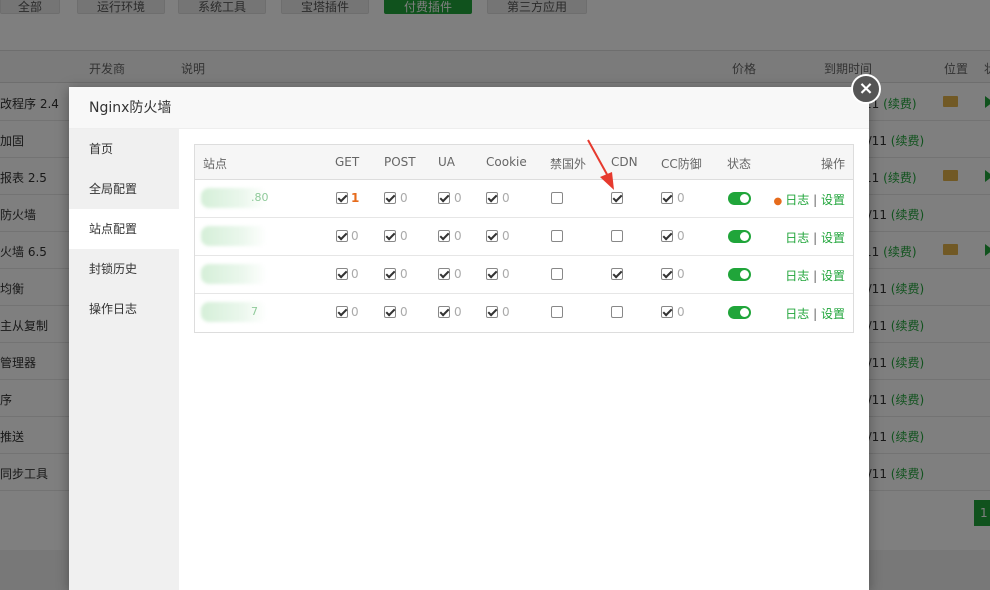 This screenshot has height=590, width=990. Describe the element at coordinates (260, 197) in the screenshot. I see `site-name: .80` at that location.